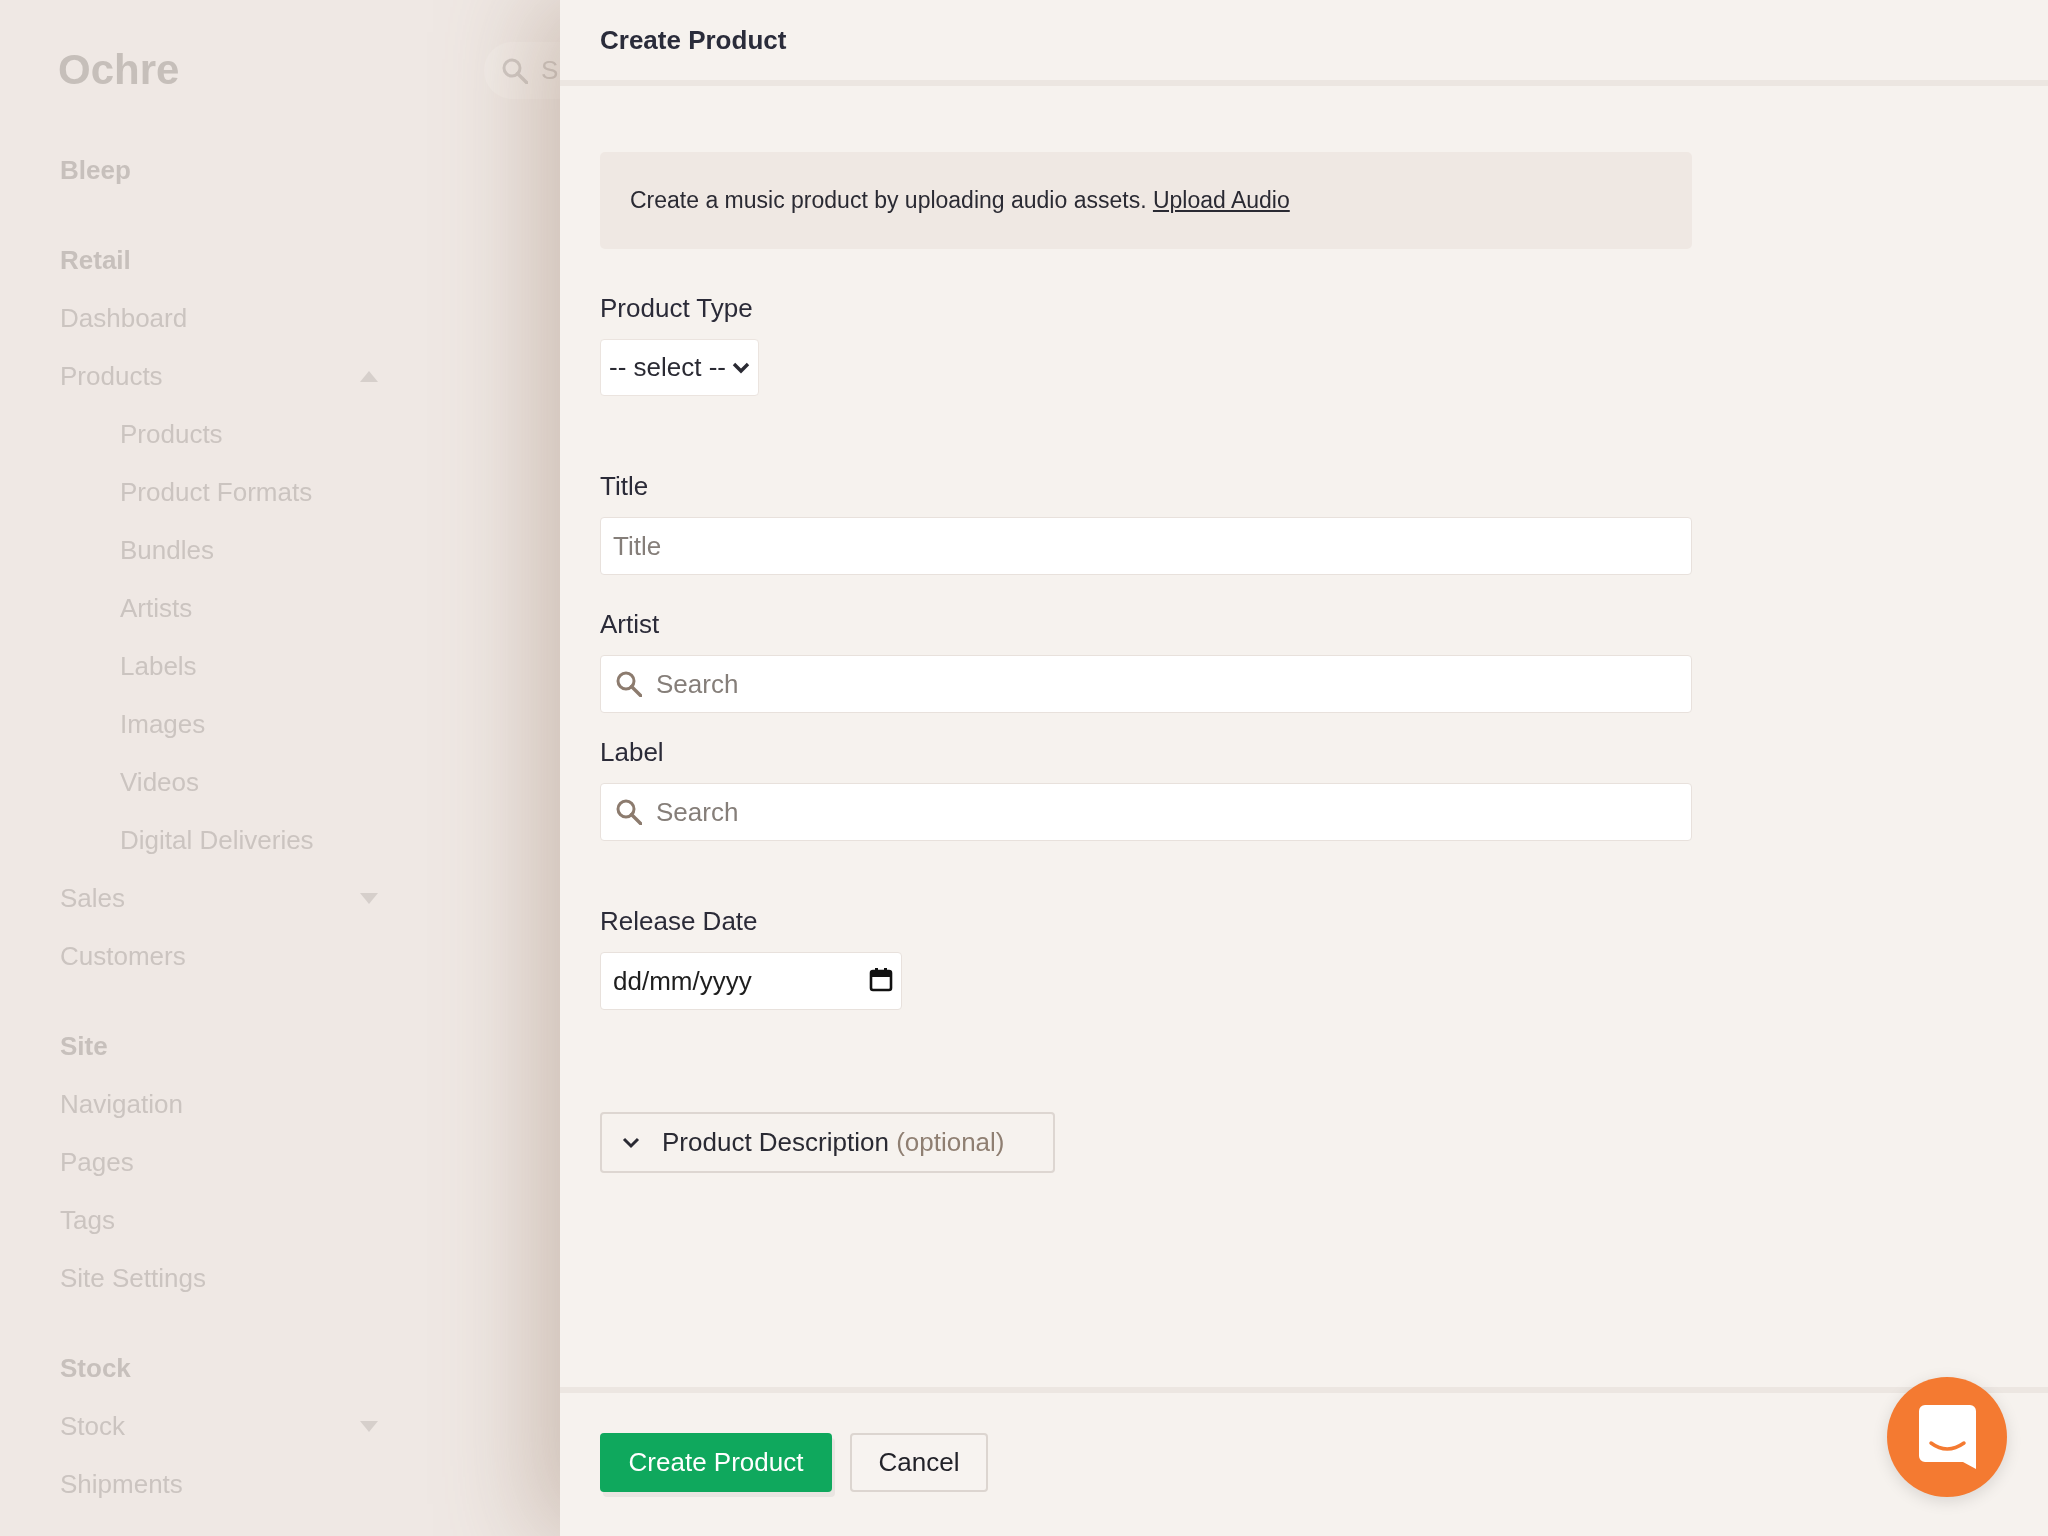 Image resolution: width=2048 pixels, height=1536 pixels. Describe the element at coordinates (716, 1462) in the screenshot. I see `create-button: Create Product` at that location.